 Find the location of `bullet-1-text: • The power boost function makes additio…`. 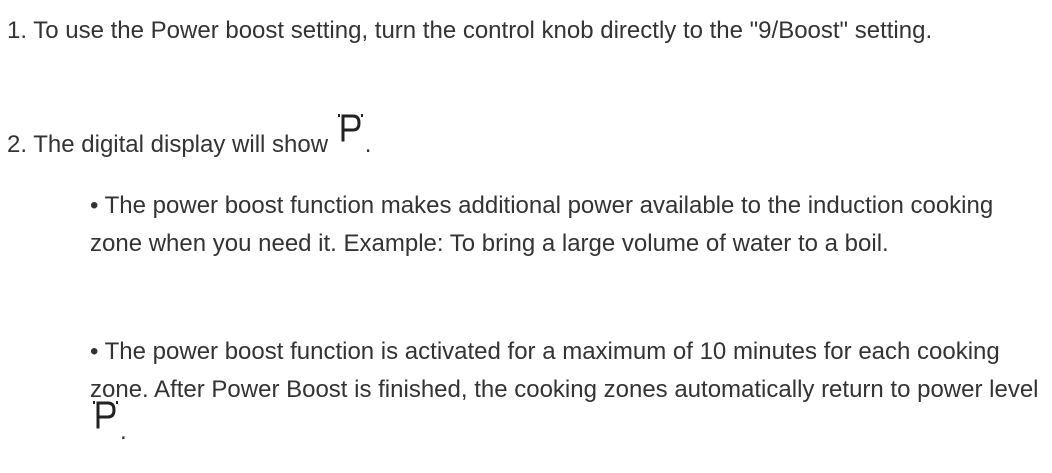

bullet-1-text: • The power boost function makes additio… is located at coordinates (542, 224).